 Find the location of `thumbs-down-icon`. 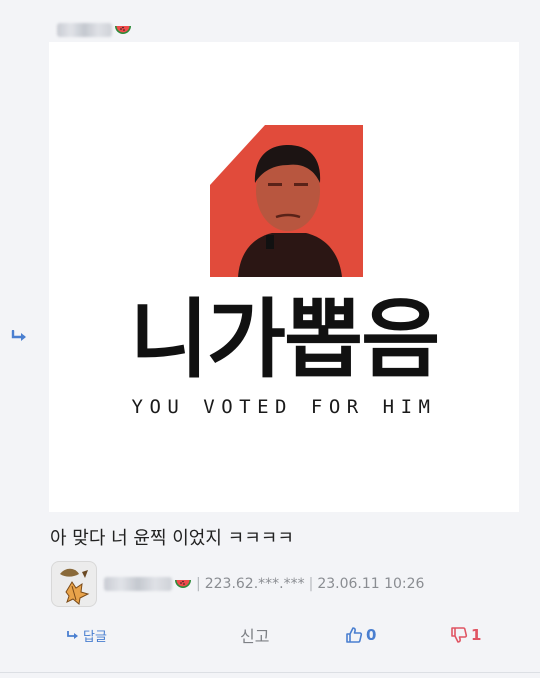

thumbs-down-icon is located at coordinates (459, 635).